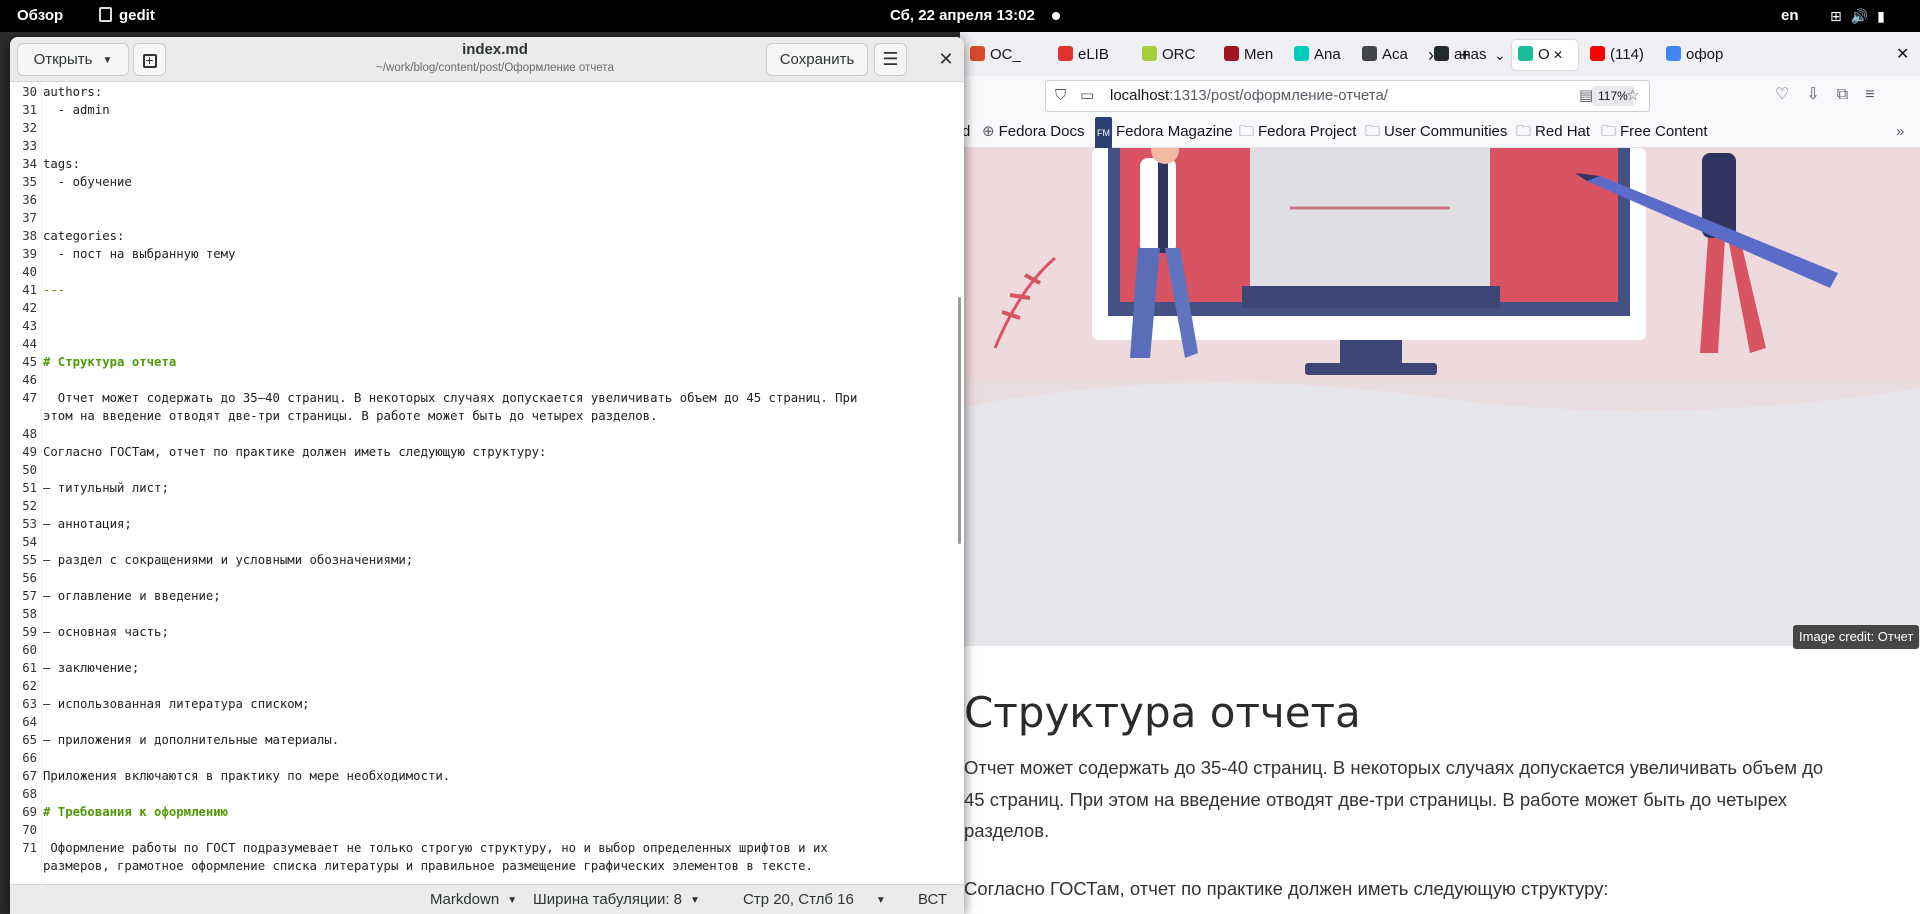  What do you see at coordinates (1790, 94) in the screenshot?
I see `pocket-icon: ♡` at bounding box center [1790, 94].